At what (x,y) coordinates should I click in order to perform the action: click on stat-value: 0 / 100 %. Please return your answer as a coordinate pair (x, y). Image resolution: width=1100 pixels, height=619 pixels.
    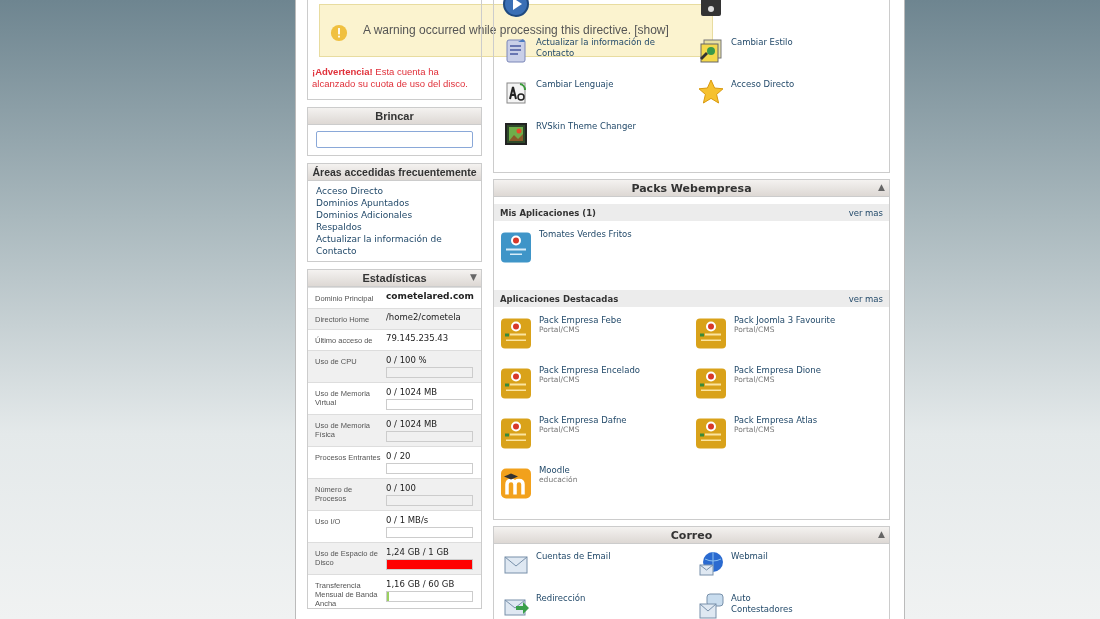
    Looking at the image, I should click on (407, 360).